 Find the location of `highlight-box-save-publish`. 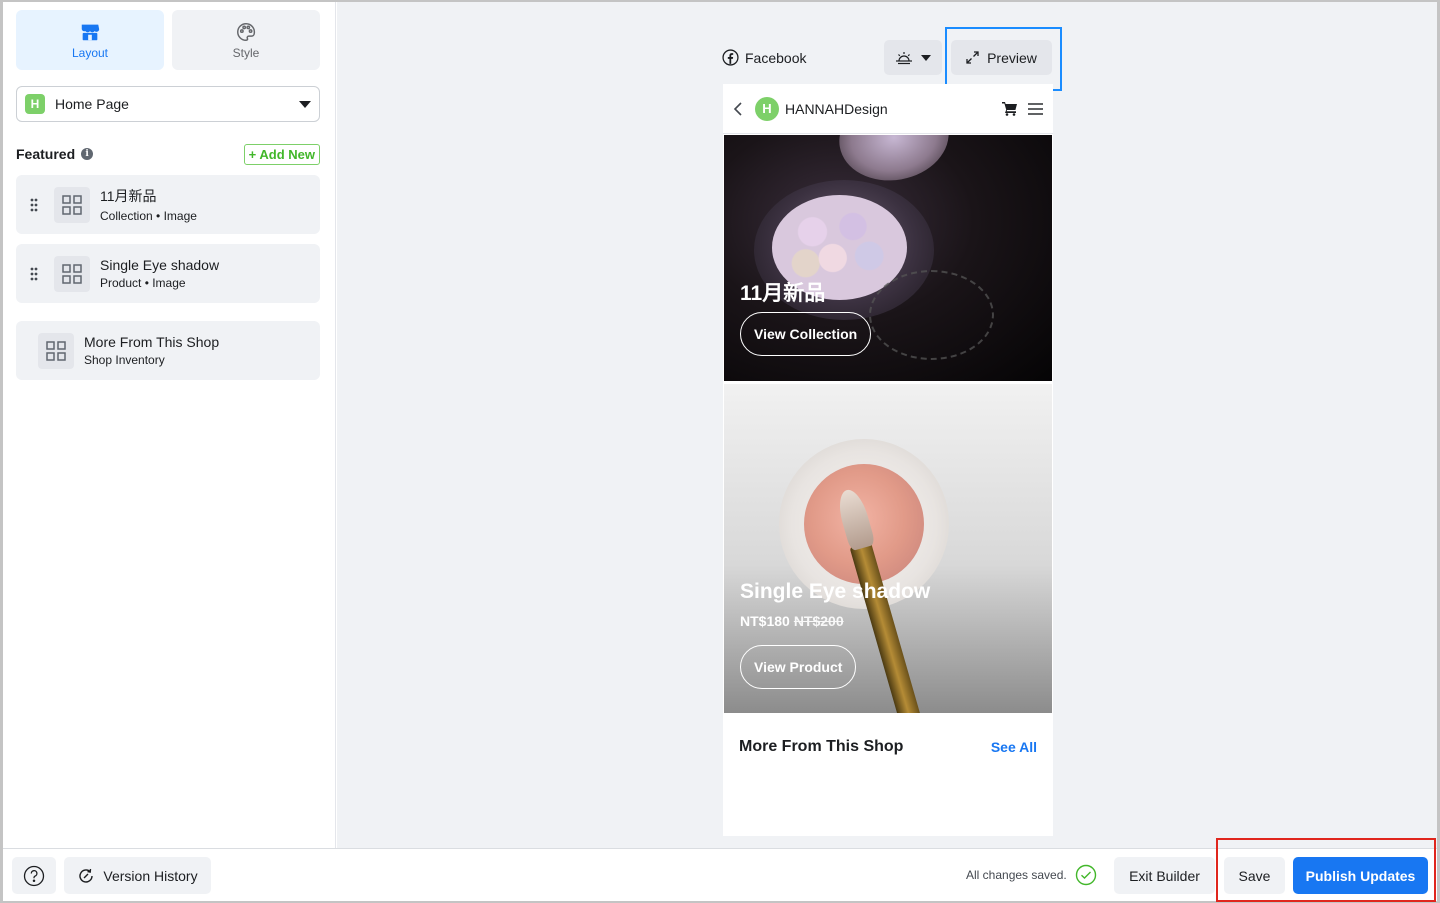

highlight-box-save-publish is located at coordinates (1326, 870).